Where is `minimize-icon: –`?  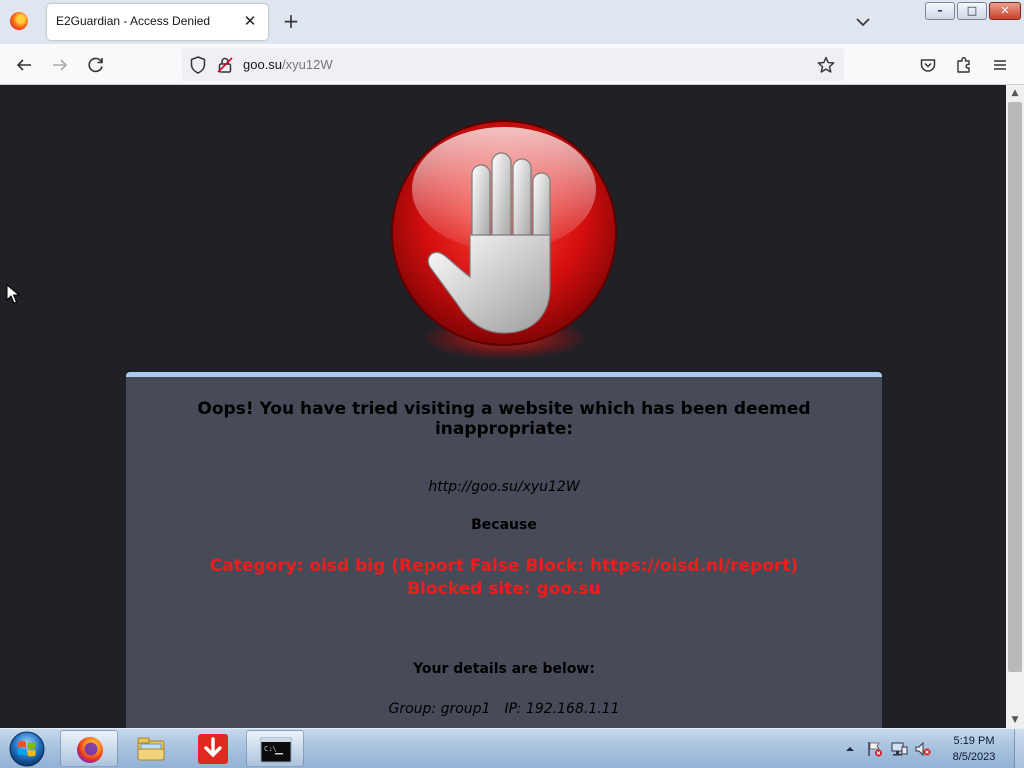 minimize-icon: – is located at coordinates (940, 10).